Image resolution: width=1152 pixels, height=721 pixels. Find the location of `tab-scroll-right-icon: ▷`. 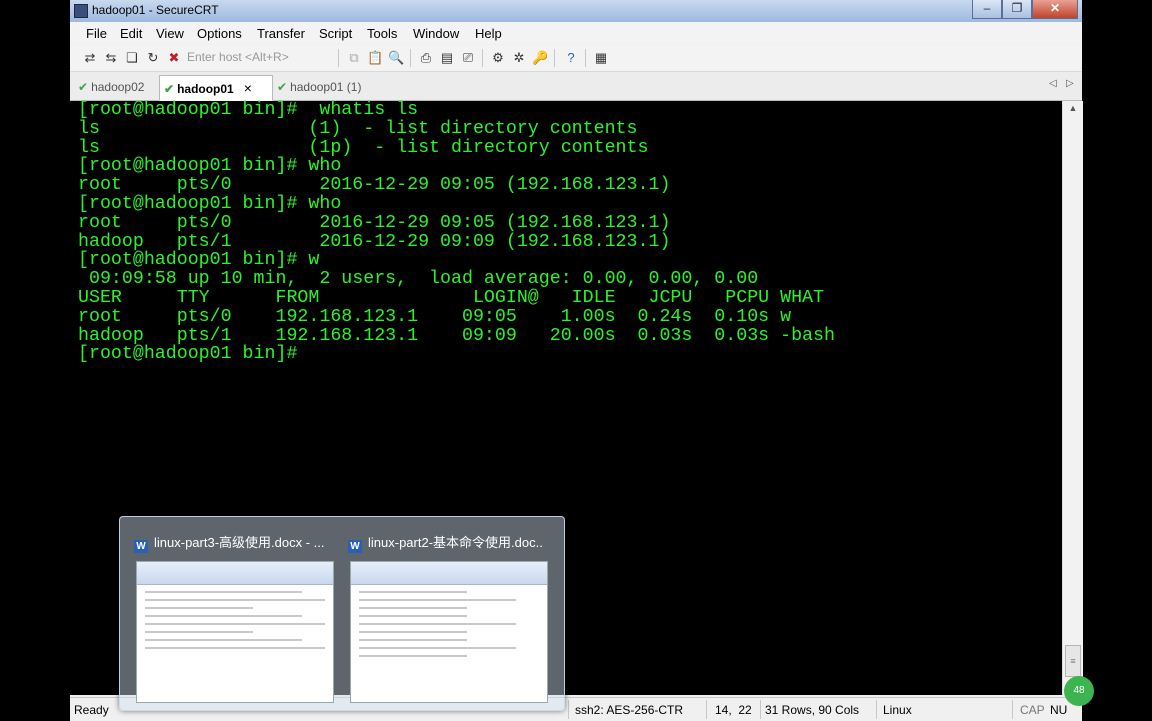

tab-scroll-right-icon: ▷ is located at coordinates (1070, 83).